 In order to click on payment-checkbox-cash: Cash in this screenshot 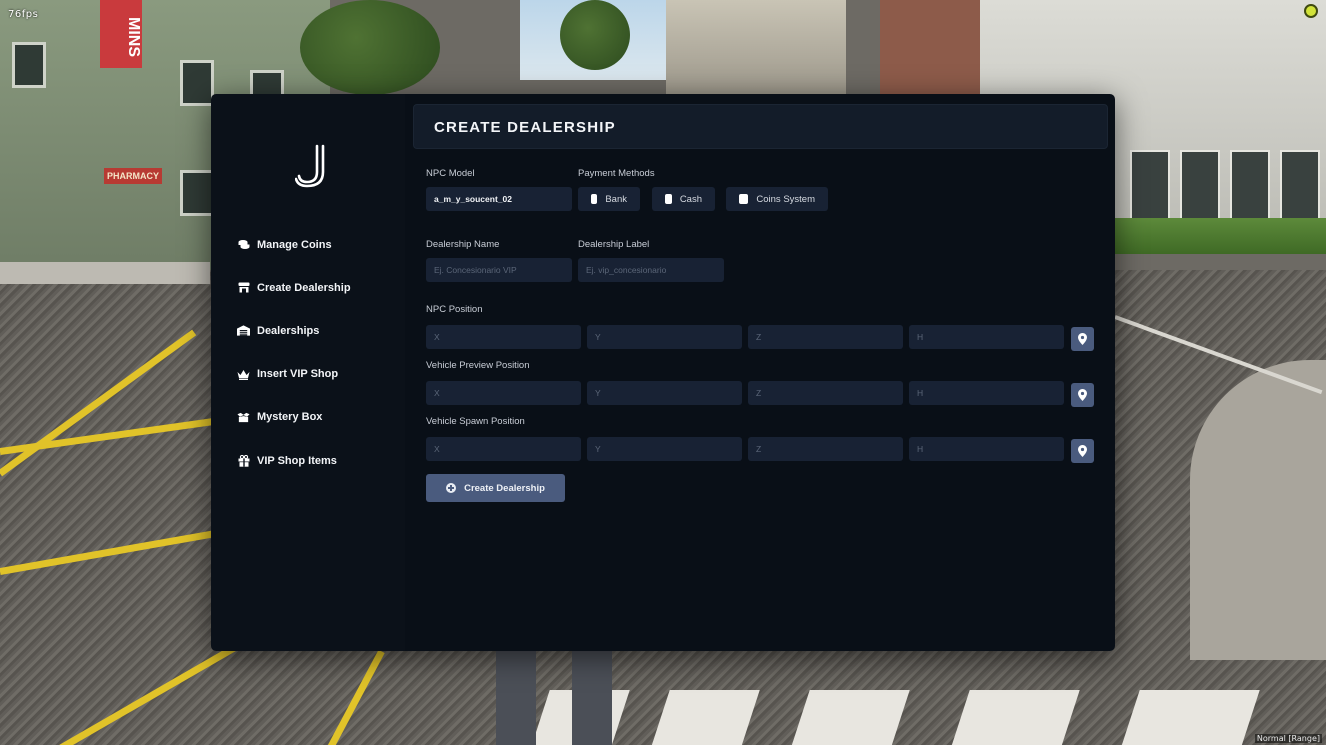, I will do `click(683, 199)`.